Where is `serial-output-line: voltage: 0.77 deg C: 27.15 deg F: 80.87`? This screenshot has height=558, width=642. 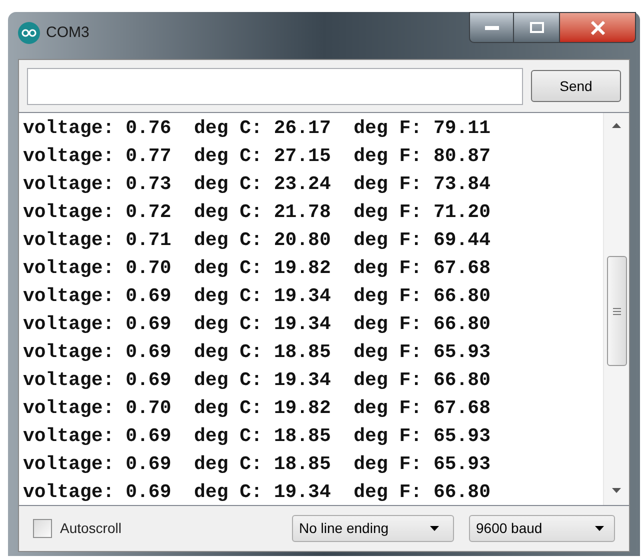
serial-output-line: voltage: 0.77 deg C: 27.15 deg F: 80.87 is located at coordinates (257, 156).